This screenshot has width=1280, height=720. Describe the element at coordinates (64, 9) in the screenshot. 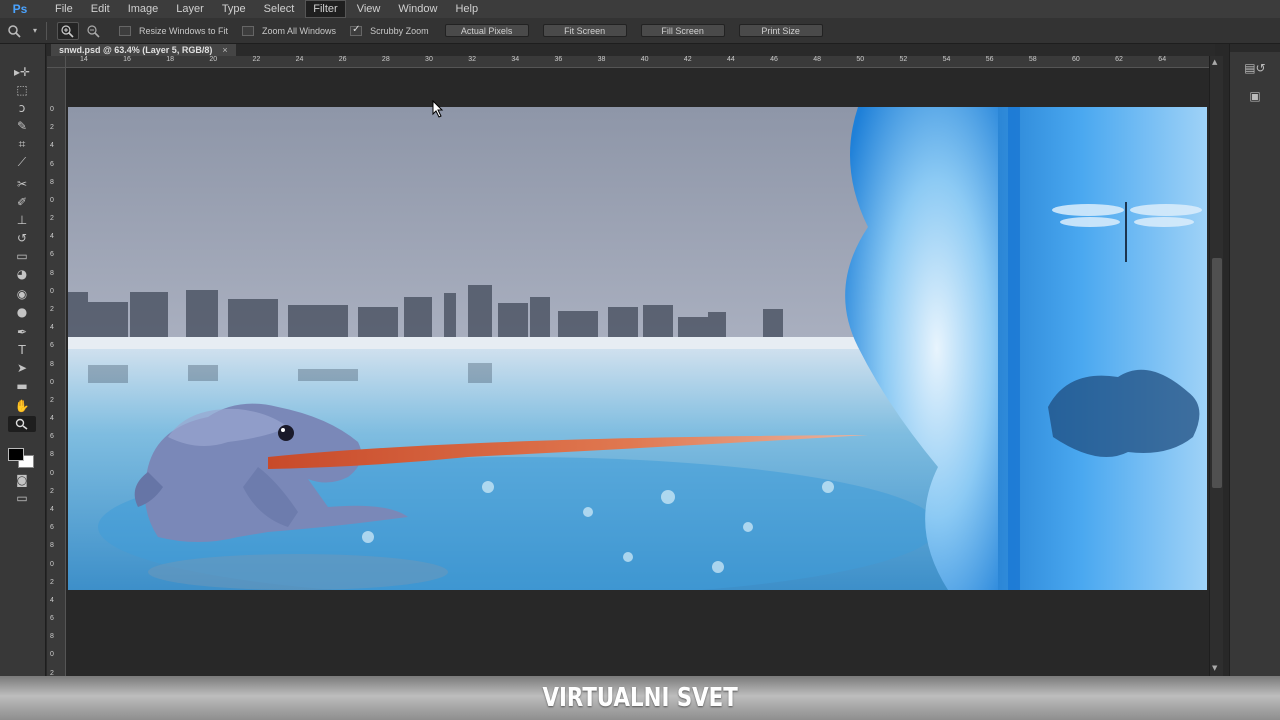

I see `menu-file: File` at that location.